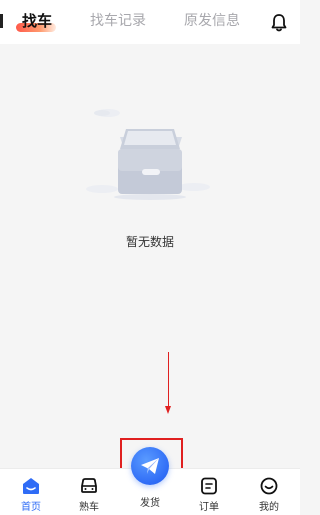 Image resolution: width=320 pixels, height=515 pixels. Describe the element at coordinates (269, 486) in the screenshot. I see `smile-icon` at that location.